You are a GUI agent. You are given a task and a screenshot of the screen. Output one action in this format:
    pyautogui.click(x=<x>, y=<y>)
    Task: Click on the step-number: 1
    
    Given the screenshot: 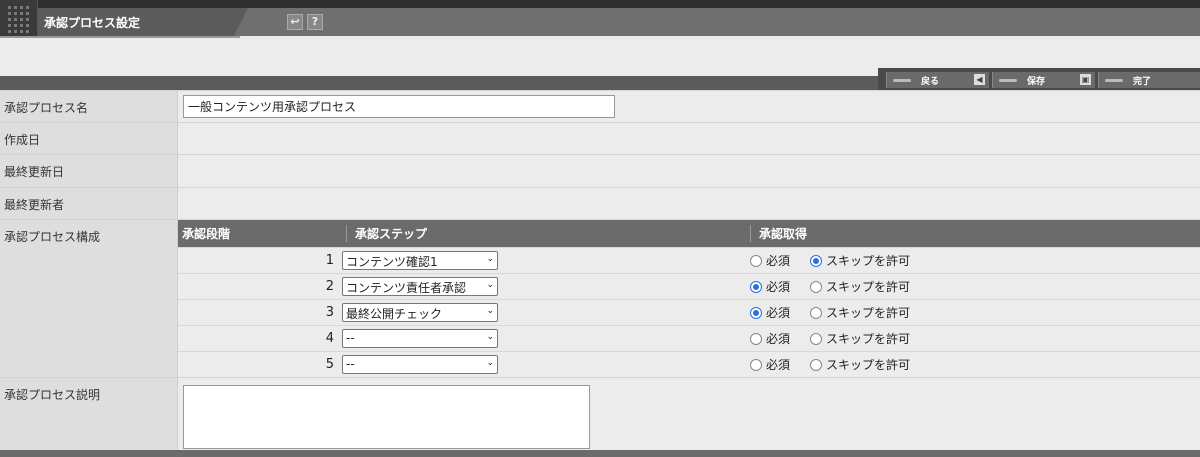 What is the action you would take?
    pyautogui.click(x=329, y=260)
    